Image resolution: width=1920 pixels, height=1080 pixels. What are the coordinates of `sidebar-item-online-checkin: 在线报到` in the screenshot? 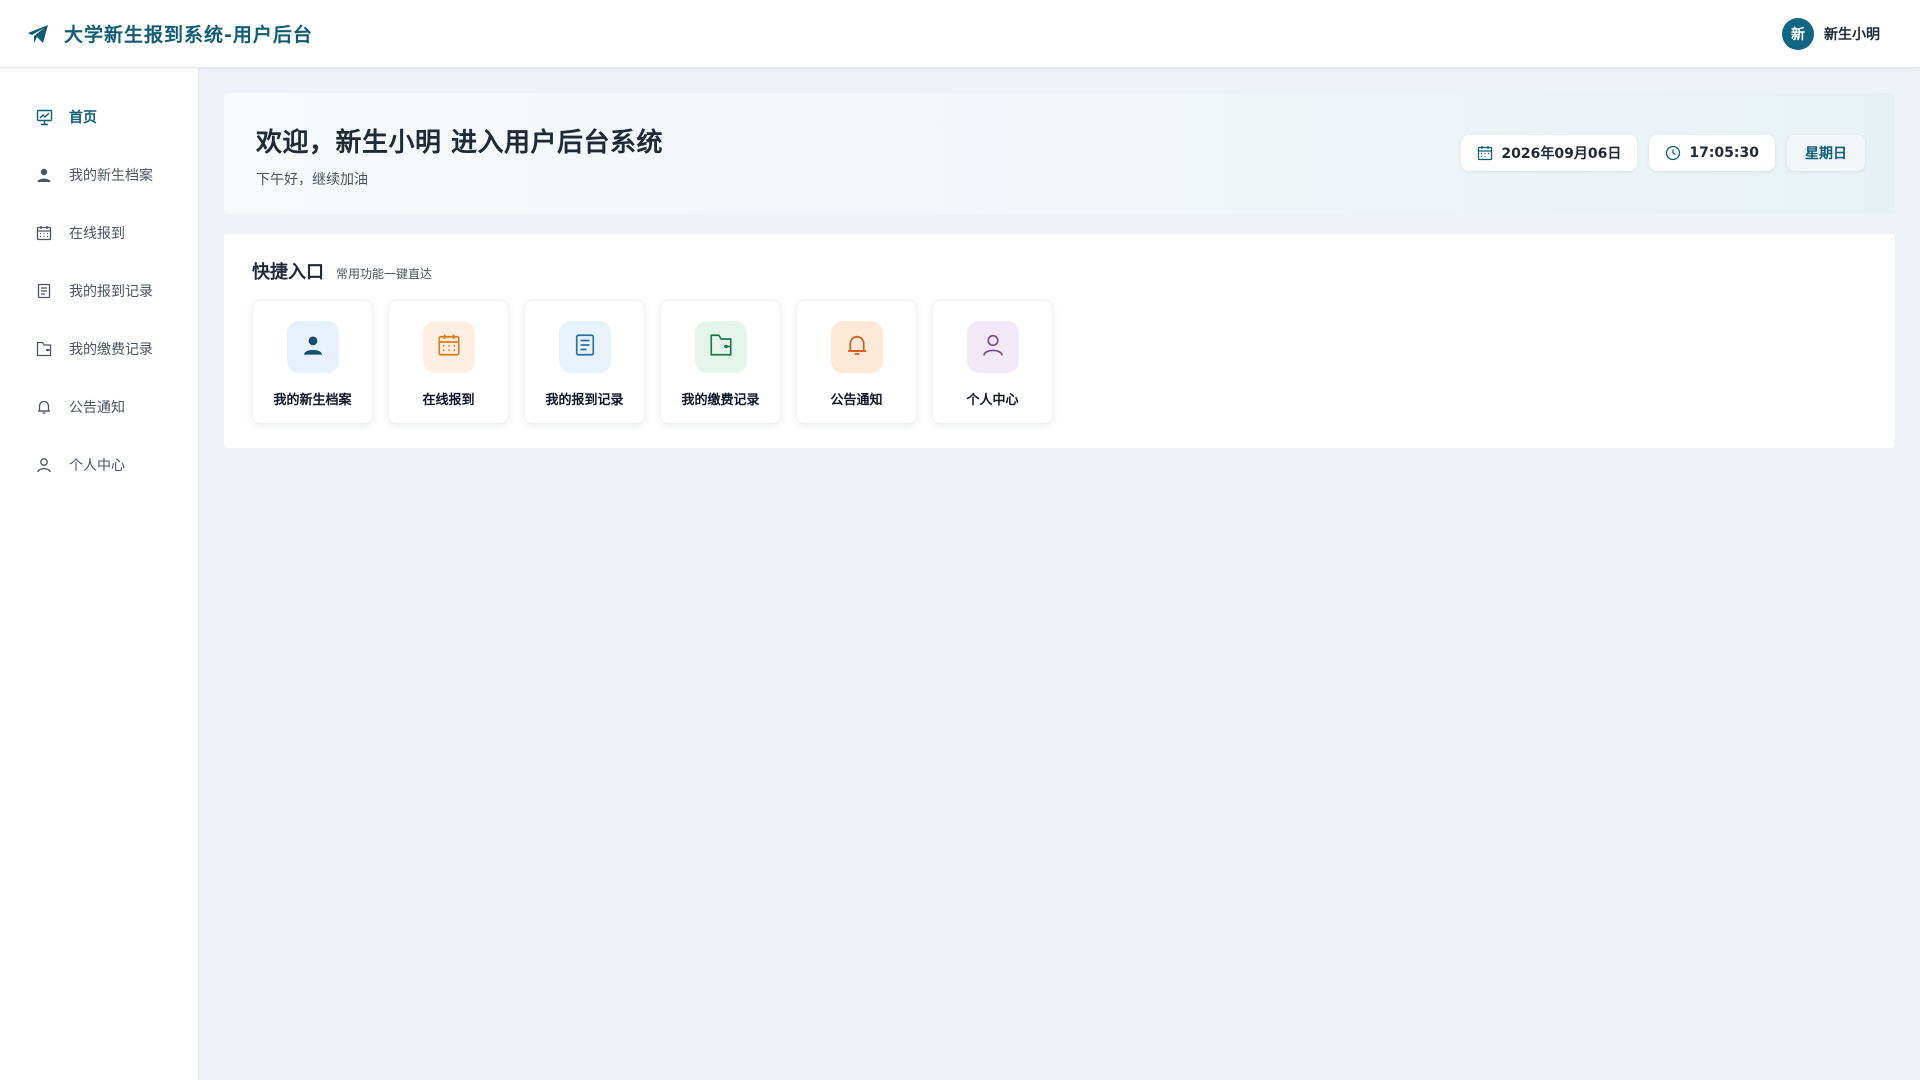 It's located at (99, 233).